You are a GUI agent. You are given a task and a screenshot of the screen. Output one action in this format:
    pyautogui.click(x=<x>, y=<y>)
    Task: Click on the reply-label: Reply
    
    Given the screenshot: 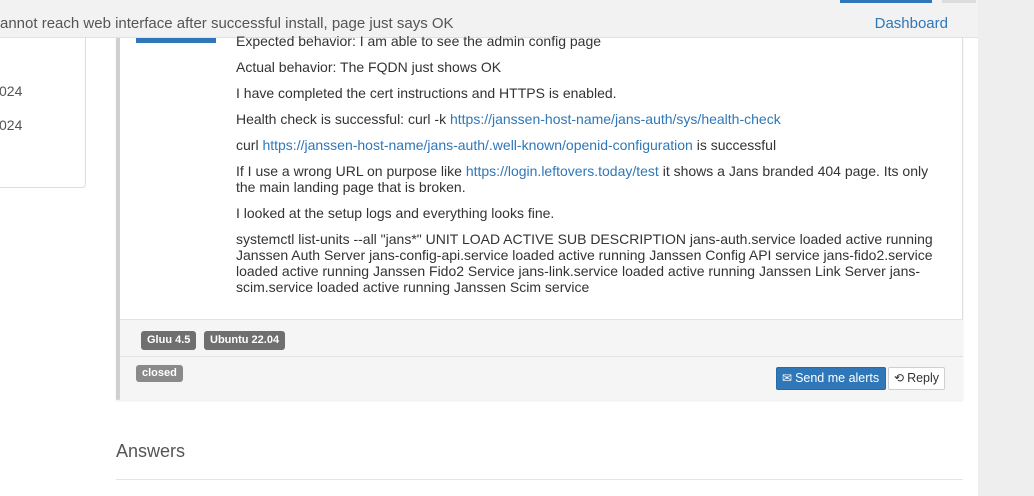 What is the action you would take?
    pyautogui.click(x=923, y=378)
    